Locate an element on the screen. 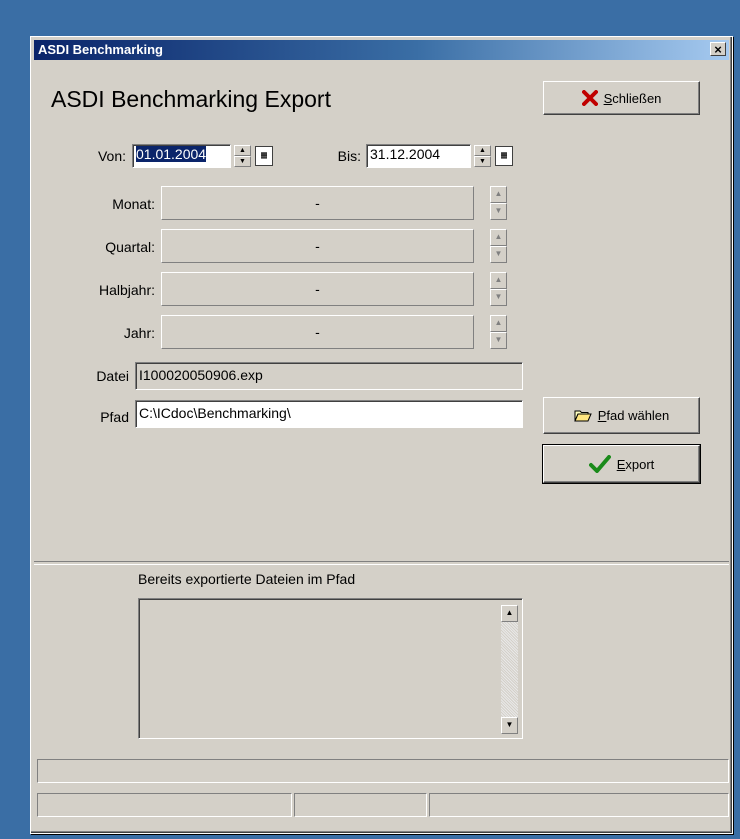  divider is located at coordinates (381, 563).